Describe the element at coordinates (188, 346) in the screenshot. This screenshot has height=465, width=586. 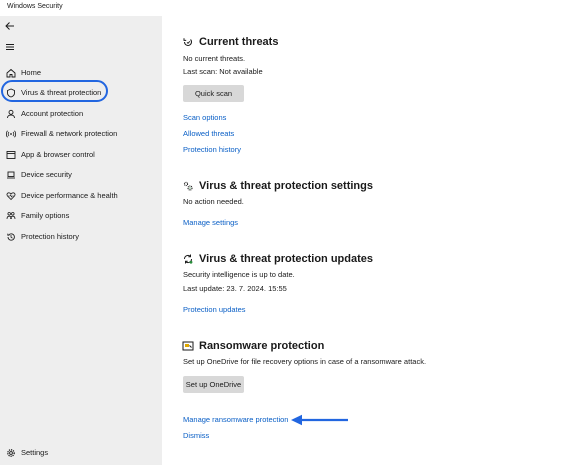
I see `ransomware-folder-icon` at that location.